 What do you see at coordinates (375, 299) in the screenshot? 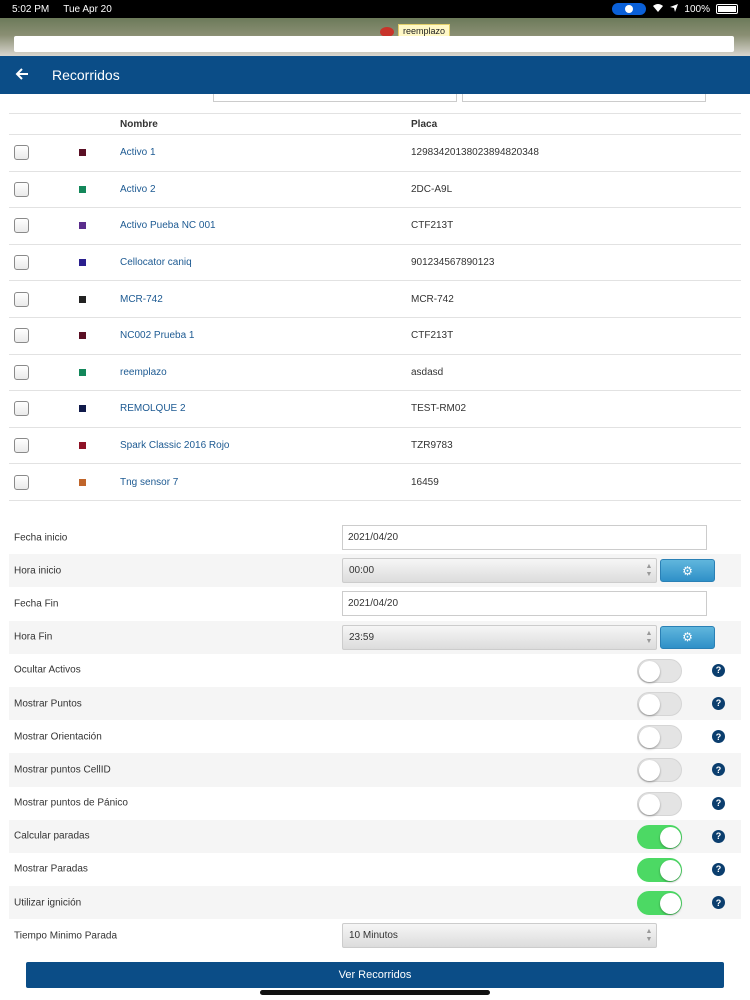
I see `table-row: MCR-742 MCR-742` at bounding box center [375, 299].